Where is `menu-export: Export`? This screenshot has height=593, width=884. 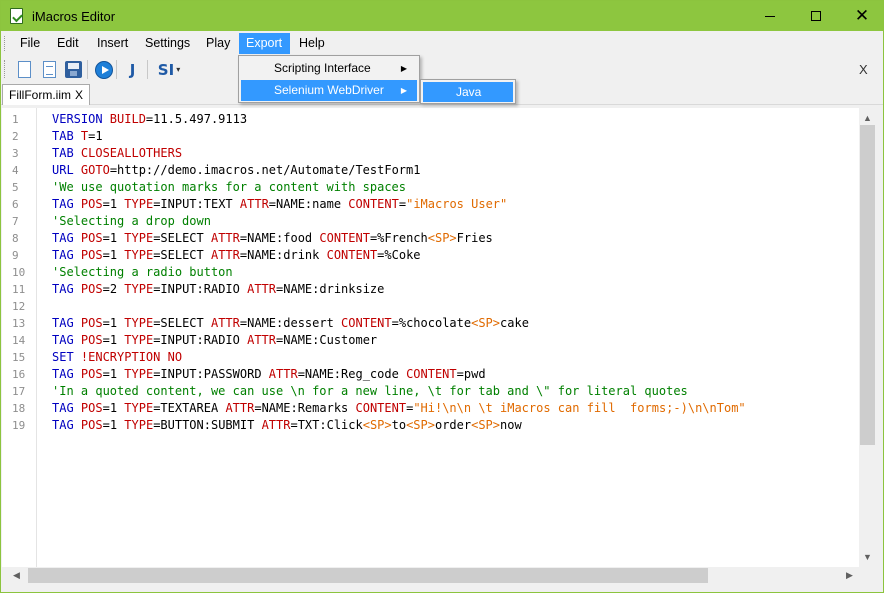
menu-export: Export is located at coordinates (264, 43).